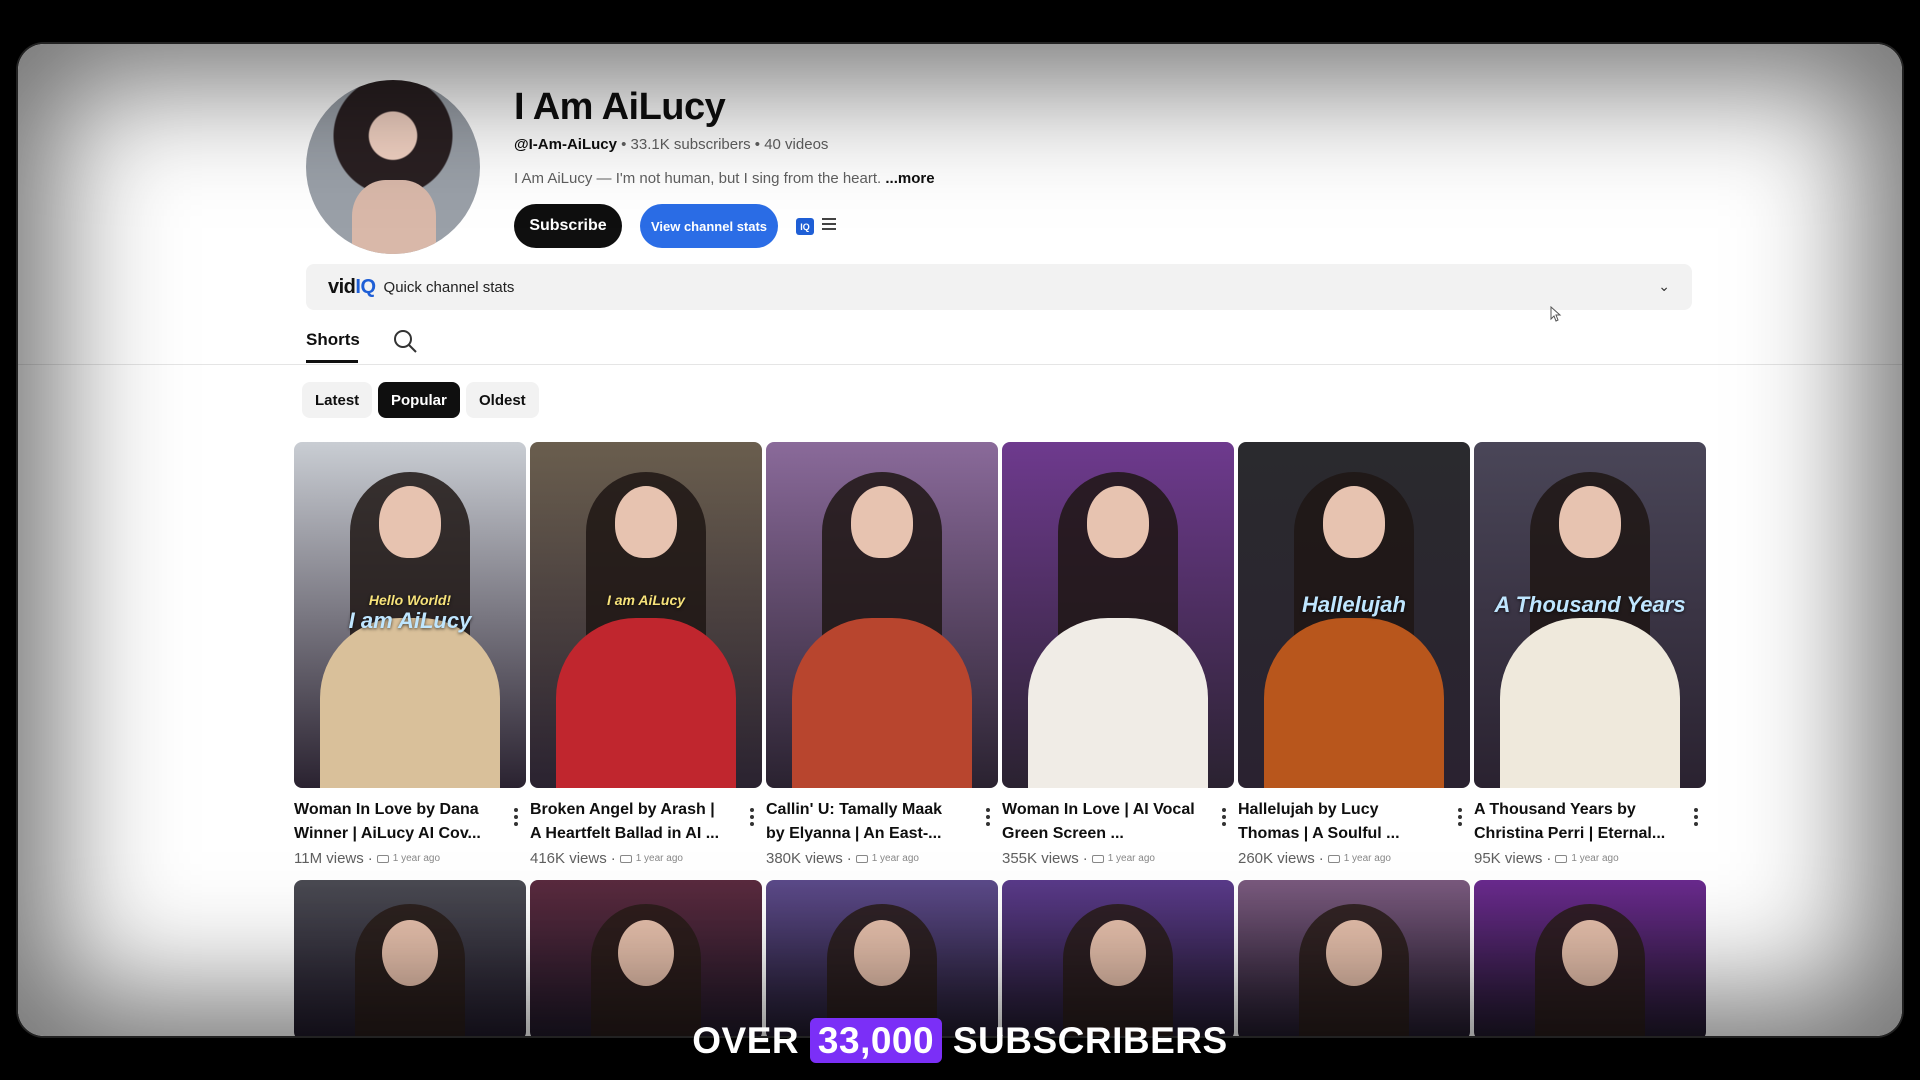 The width and height of the screenshot is (1920, 1080). I want to click on short-thumbnail: Hallelujah, so click(1354, 615).